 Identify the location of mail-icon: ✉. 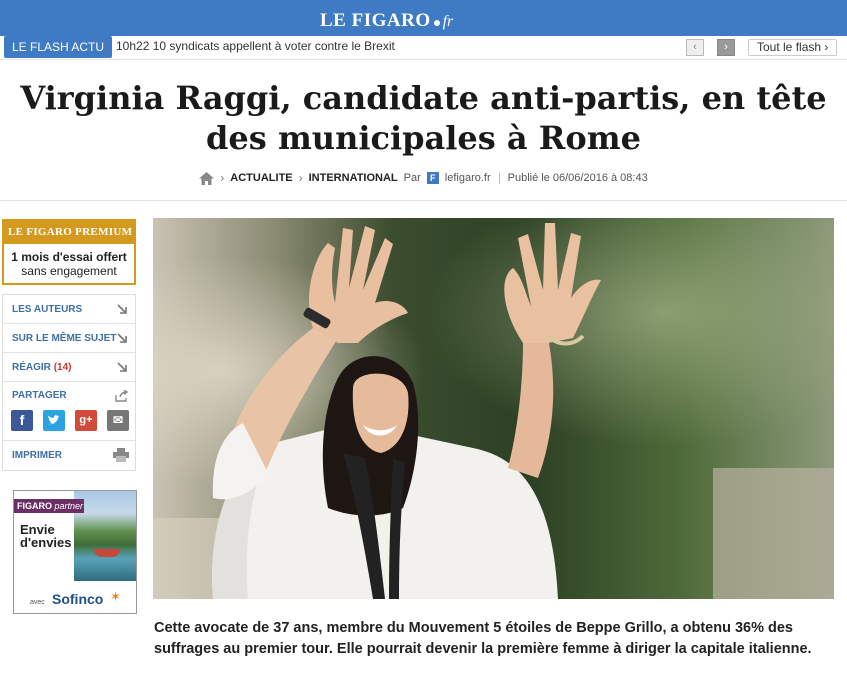
(118, 420).